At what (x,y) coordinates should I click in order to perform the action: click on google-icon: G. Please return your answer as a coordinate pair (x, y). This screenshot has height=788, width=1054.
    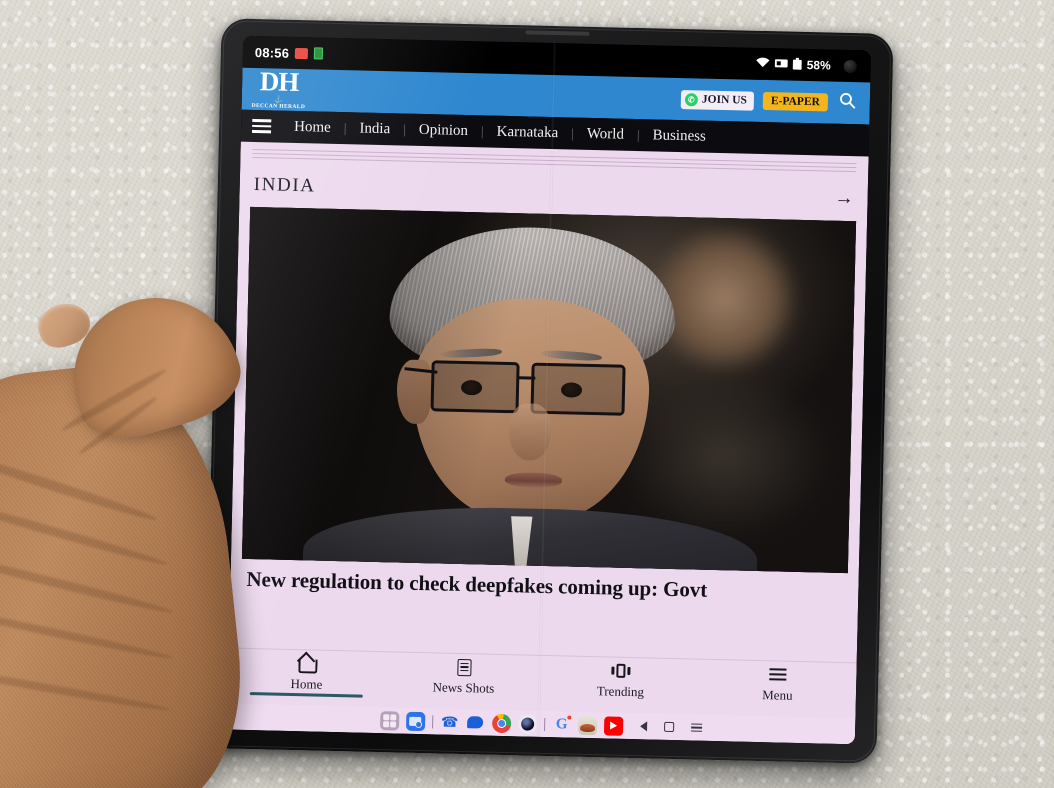
    Looking at the image, I should click on (561, 724).